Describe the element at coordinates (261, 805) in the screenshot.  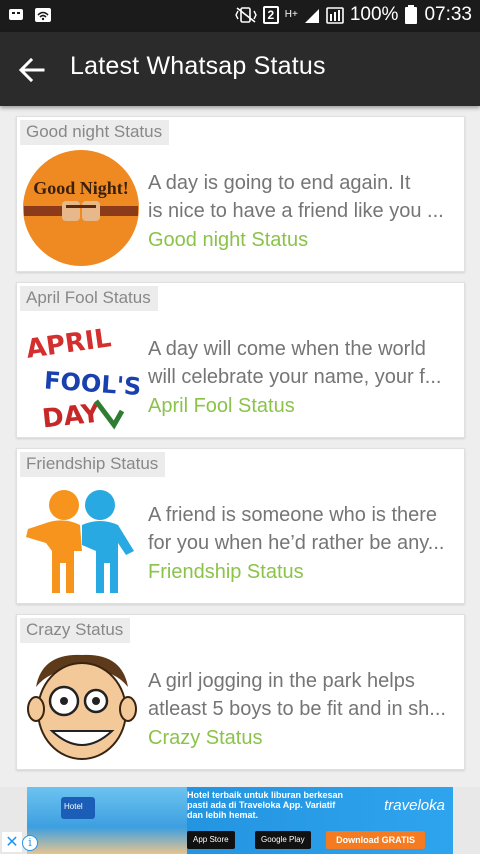
I see `ad-headline-line: pasti ada di Traveloka App. Variatif` at that location.